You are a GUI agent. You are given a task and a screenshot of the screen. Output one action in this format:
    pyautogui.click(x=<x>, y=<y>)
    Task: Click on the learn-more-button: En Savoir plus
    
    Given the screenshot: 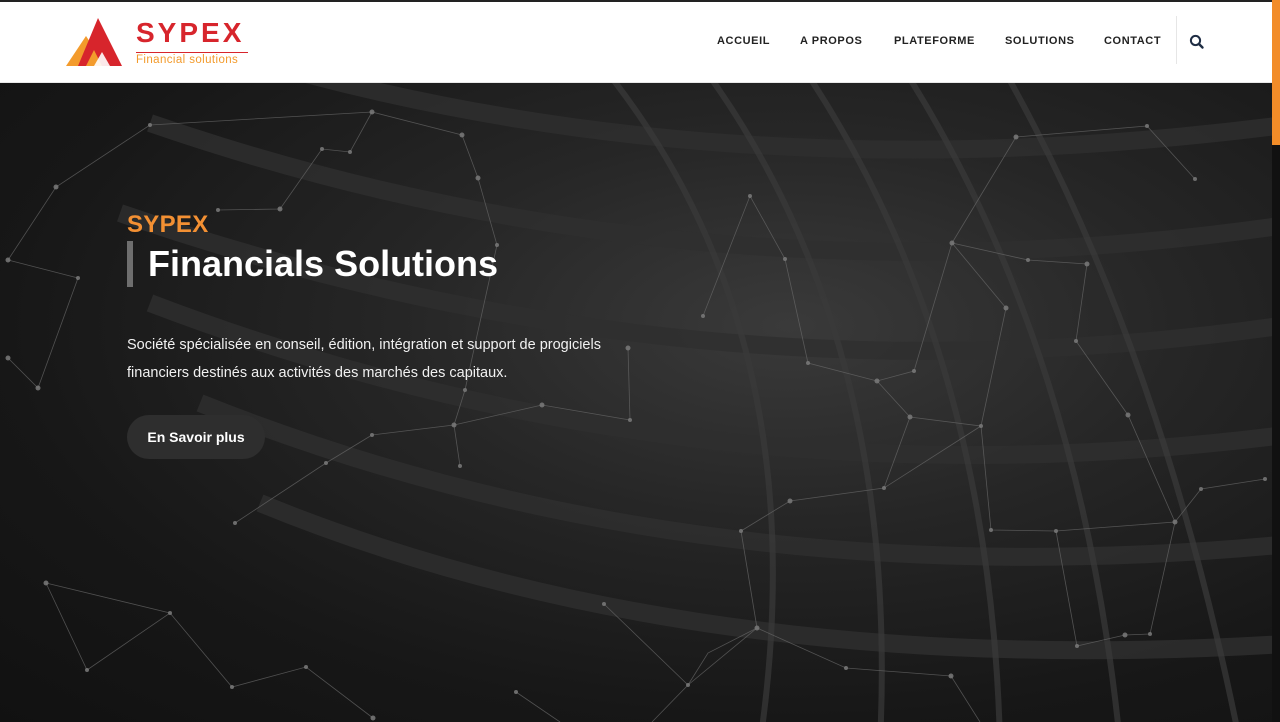 What is the action you would take?
    pyautogui.click(x=196, y=437)
    